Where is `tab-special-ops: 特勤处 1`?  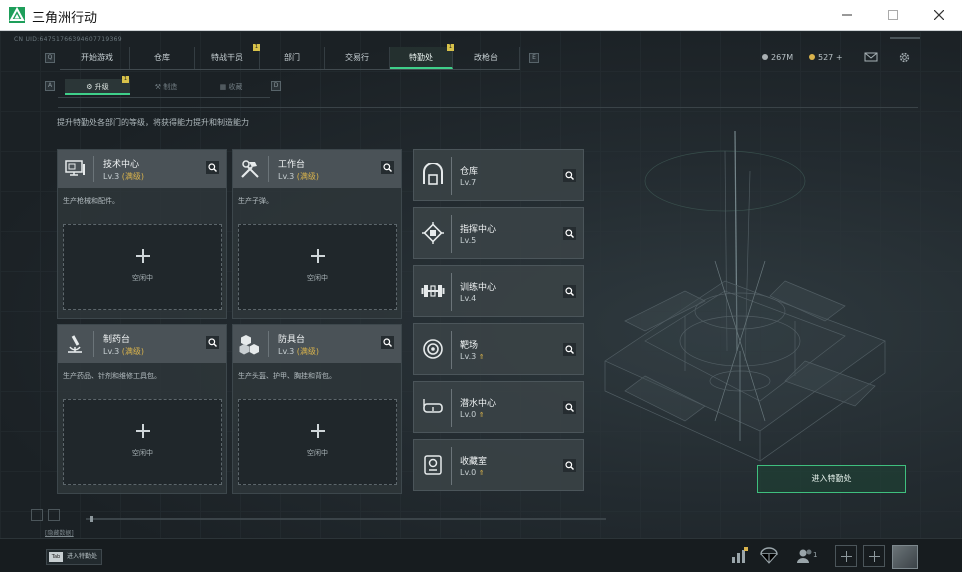 tab-special-ops: 特勤处 1 is located at coordinates (422, 56).